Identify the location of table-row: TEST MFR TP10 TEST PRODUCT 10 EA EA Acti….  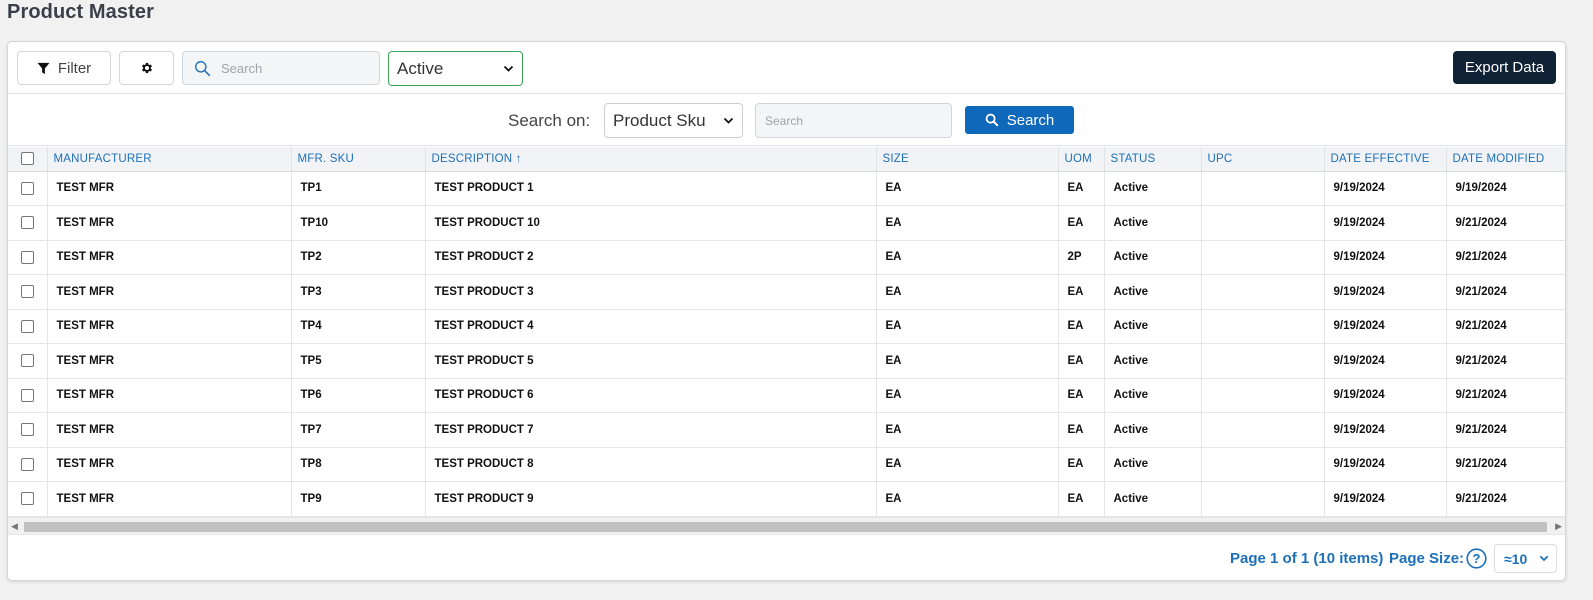
(786, 223).